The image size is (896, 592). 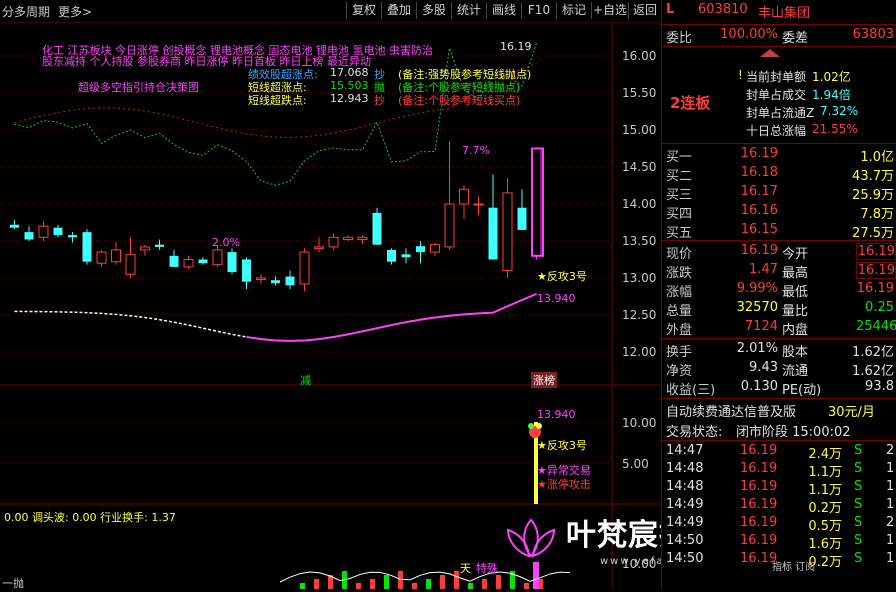 I want to click on stat-row: 收益(三) 0.130 PE(动) 93.8, so click(x=779, y=388).